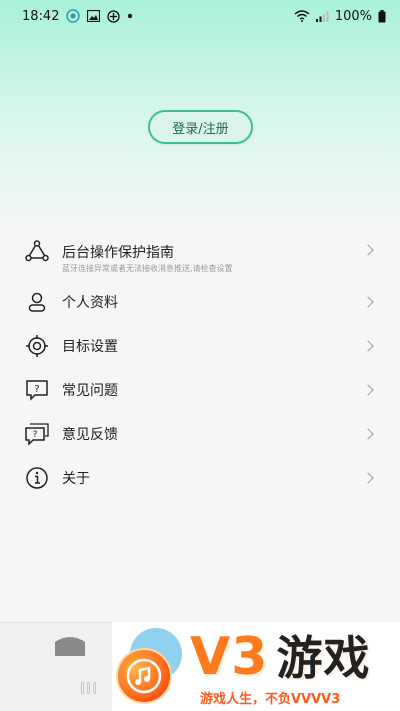 Image resolution: width=400 pixels, height=711 pixels. What do you see at coordinates (76, 479) in the screenshot?
I see `menu-label: 关于` at bounding box center [76, 479].